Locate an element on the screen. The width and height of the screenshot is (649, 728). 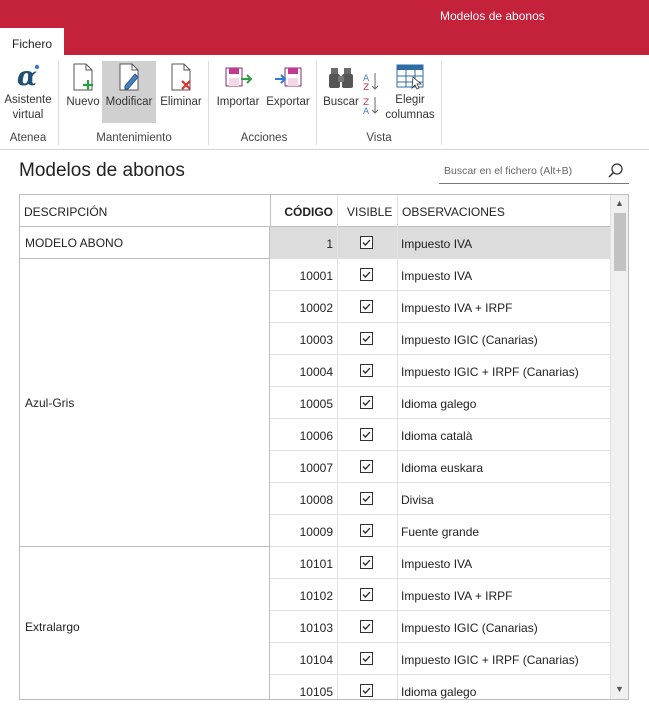
delete-button: Eliminar is located at coordinates (181, 92).